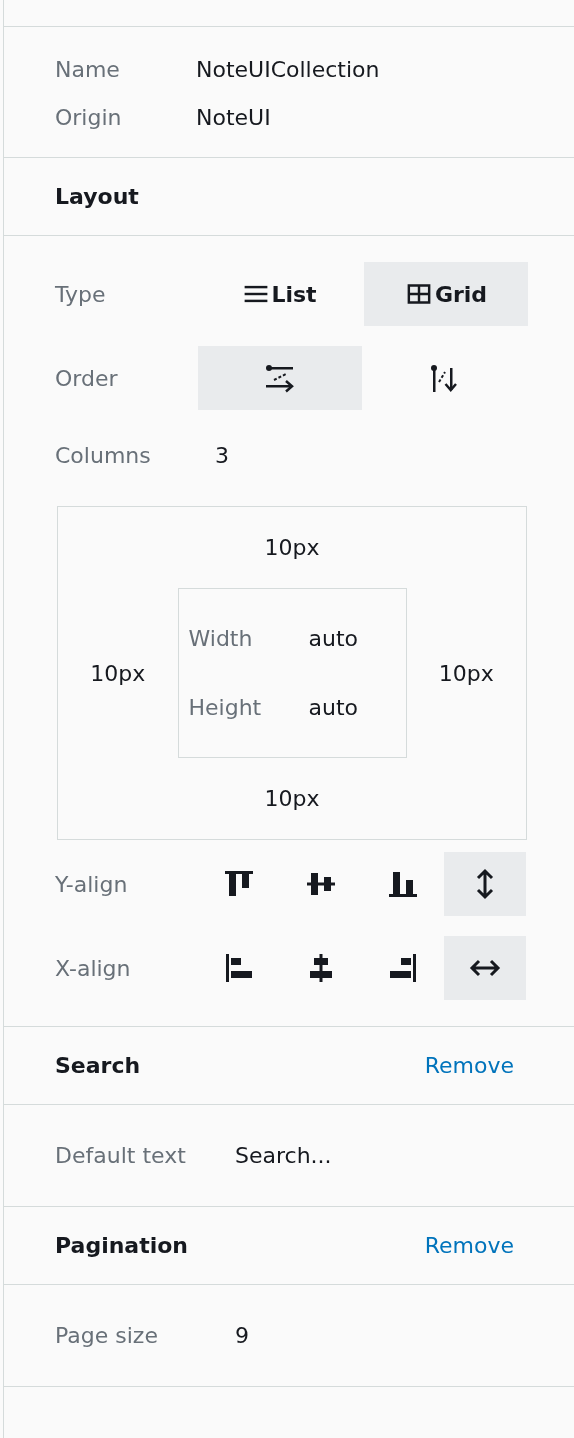  What do you see at coordinates (288, 69) in the screenshot?
I see `field-value: NoteUICollection` at bounding box center [288, 69].